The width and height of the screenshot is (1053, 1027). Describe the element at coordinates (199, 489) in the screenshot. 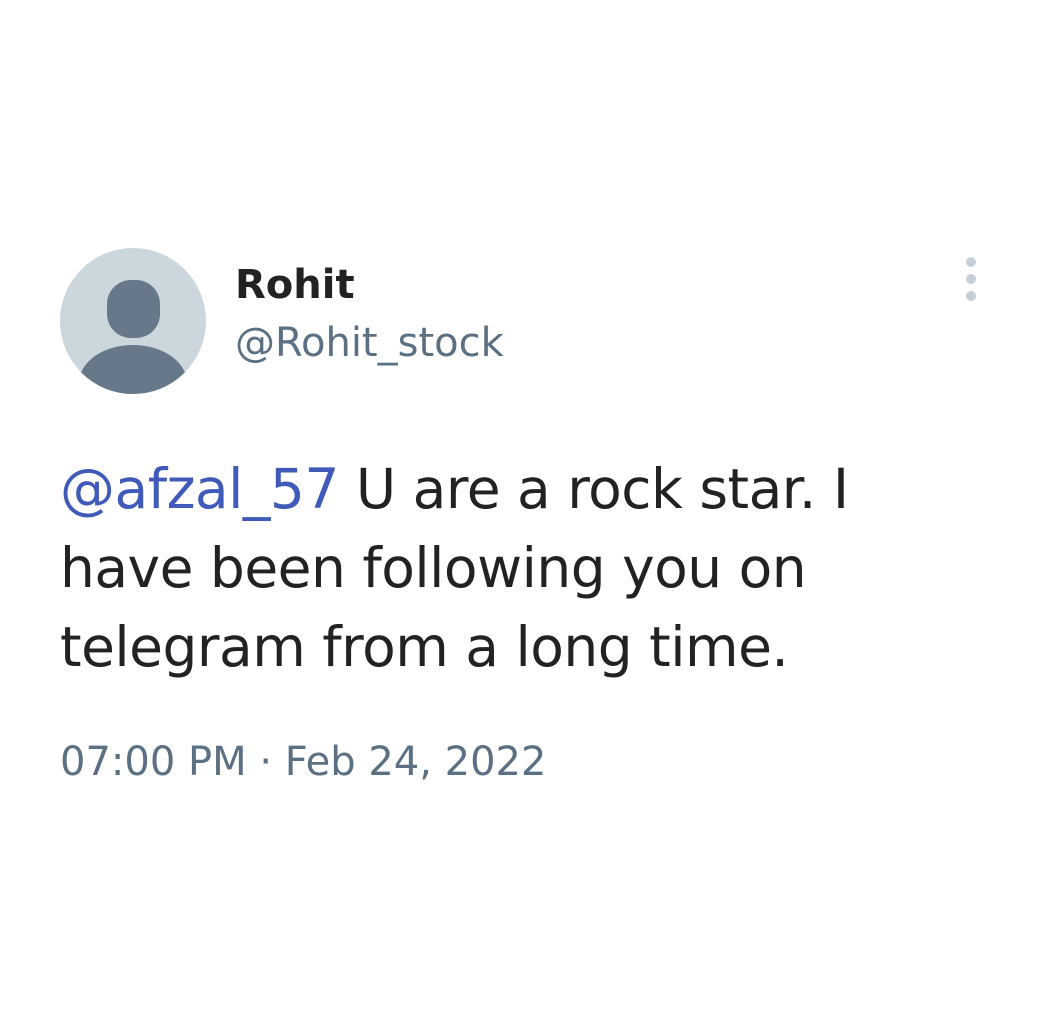

I see `mention-link: @afzal_57` at that location.